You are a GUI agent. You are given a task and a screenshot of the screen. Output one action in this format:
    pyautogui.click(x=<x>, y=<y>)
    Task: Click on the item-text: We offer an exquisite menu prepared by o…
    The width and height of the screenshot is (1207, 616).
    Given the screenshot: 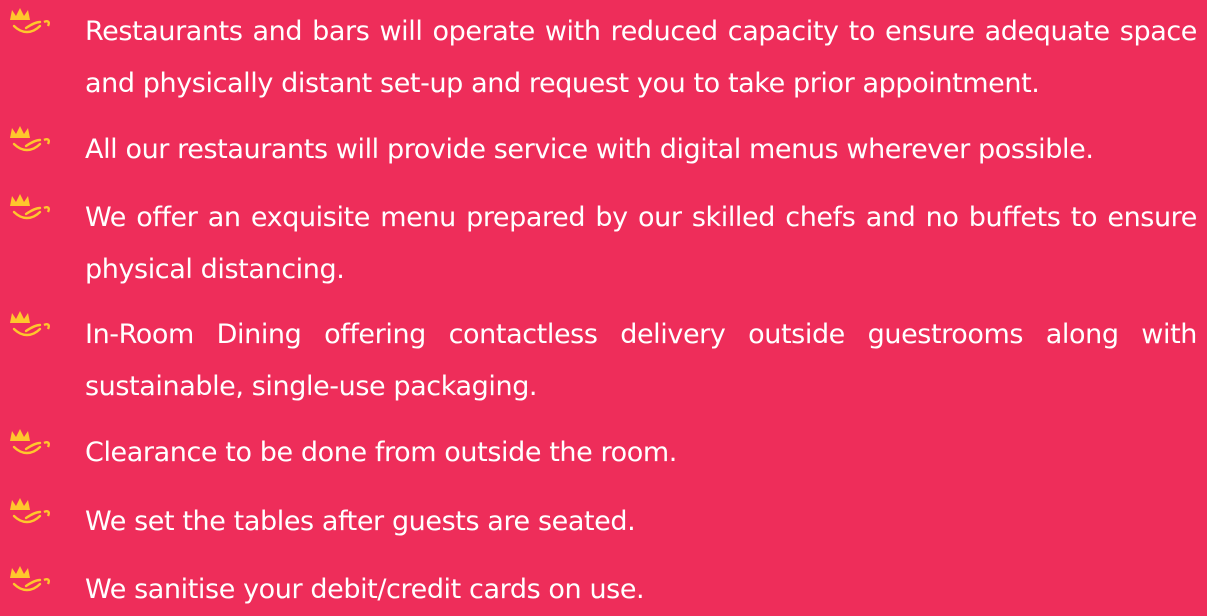 What is the action you would take?
    pyautogui.click(x=641, y=243)
    